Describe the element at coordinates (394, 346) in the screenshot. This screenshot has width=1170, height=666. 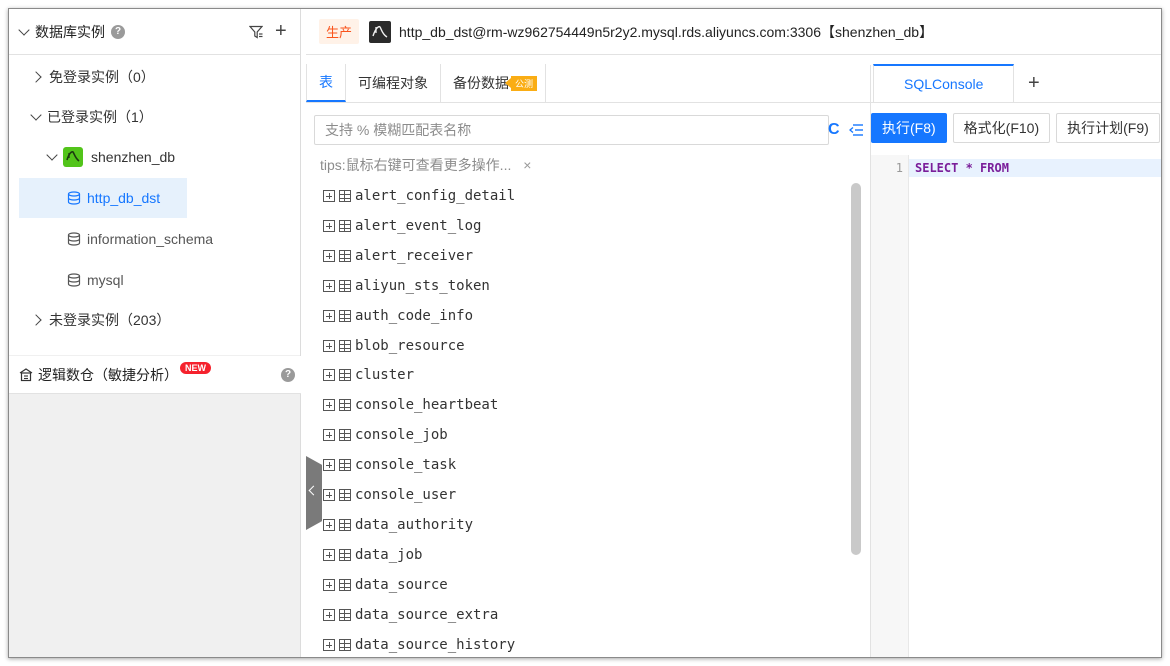
I see `table-row: blob_resource` at that location.